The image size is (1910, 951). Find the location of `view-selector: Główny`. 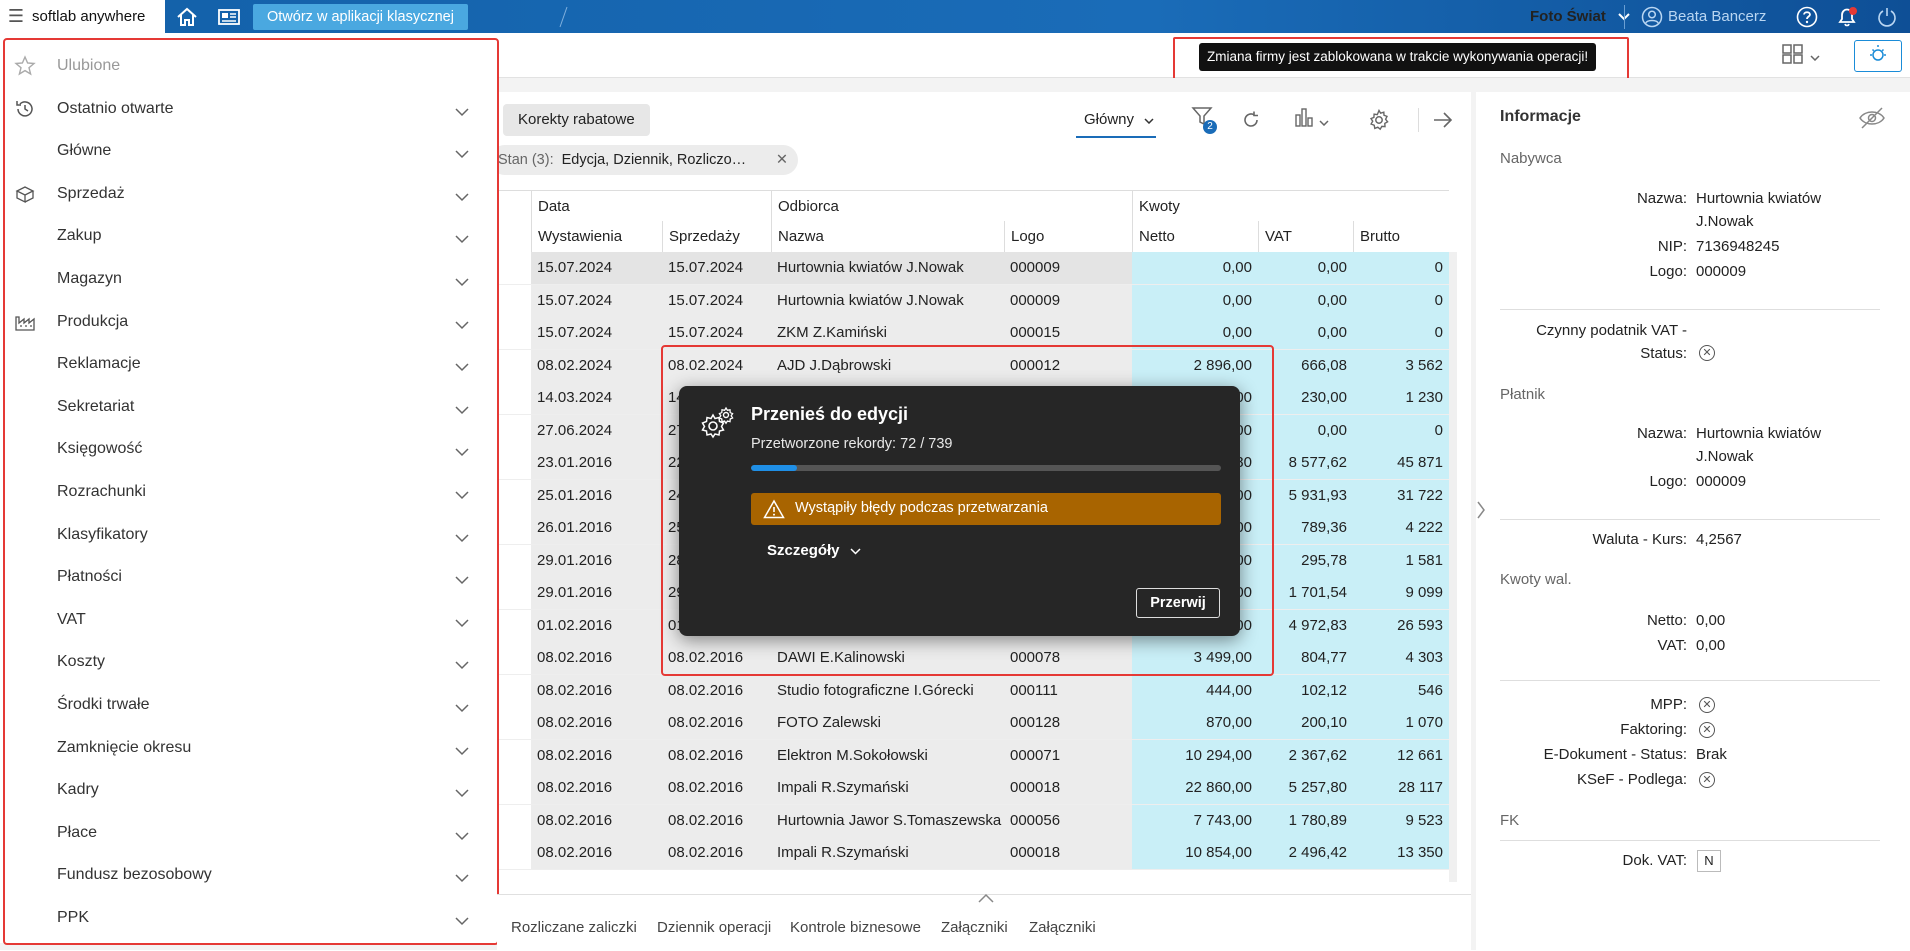

view-selector: Główny is located at coordinates (1116, 121).